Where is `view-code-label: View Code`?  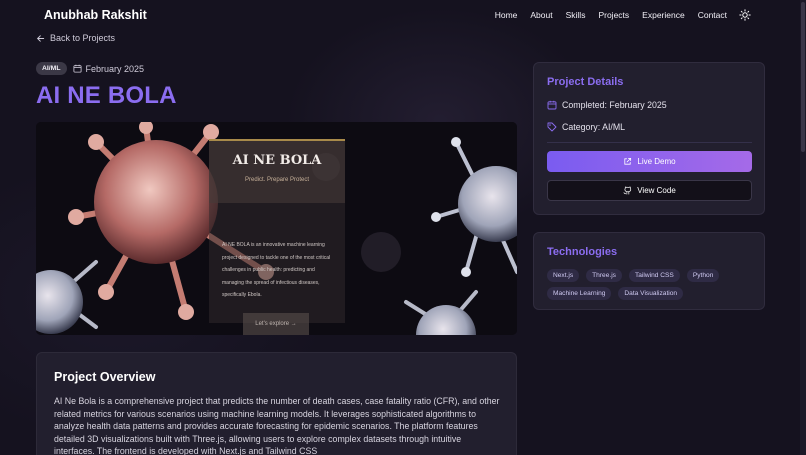 view-code-label: View Code is located at coordinates (656, 190).